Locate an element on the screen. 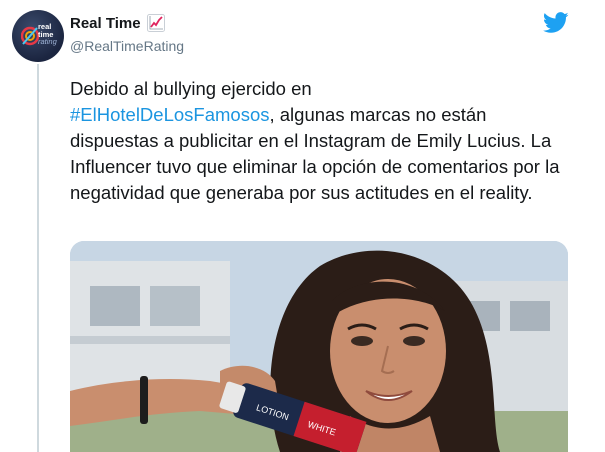 The image size is (605, 452). author-handle: @RealTimeRating is located at coordinates (127, 46).